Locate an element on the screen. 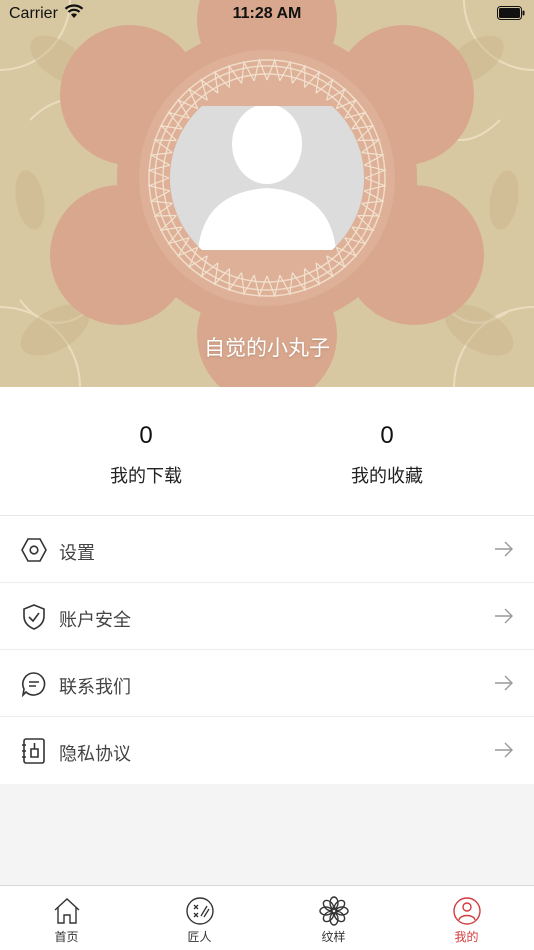 The image size is (534, 950). favorites-label: 我的收藏 is located at coordinates (387, 476).